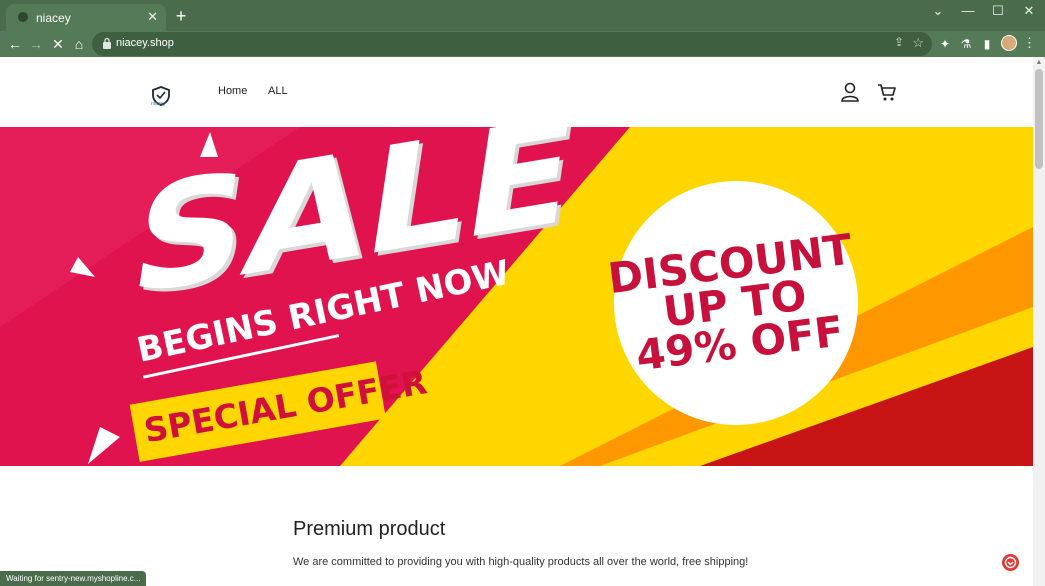 This screenshot has width=1045, height=586. What do you see at coordinates (107, 43) in the screenshot?
I see `lock-icon` at bounding box center [107, 43].